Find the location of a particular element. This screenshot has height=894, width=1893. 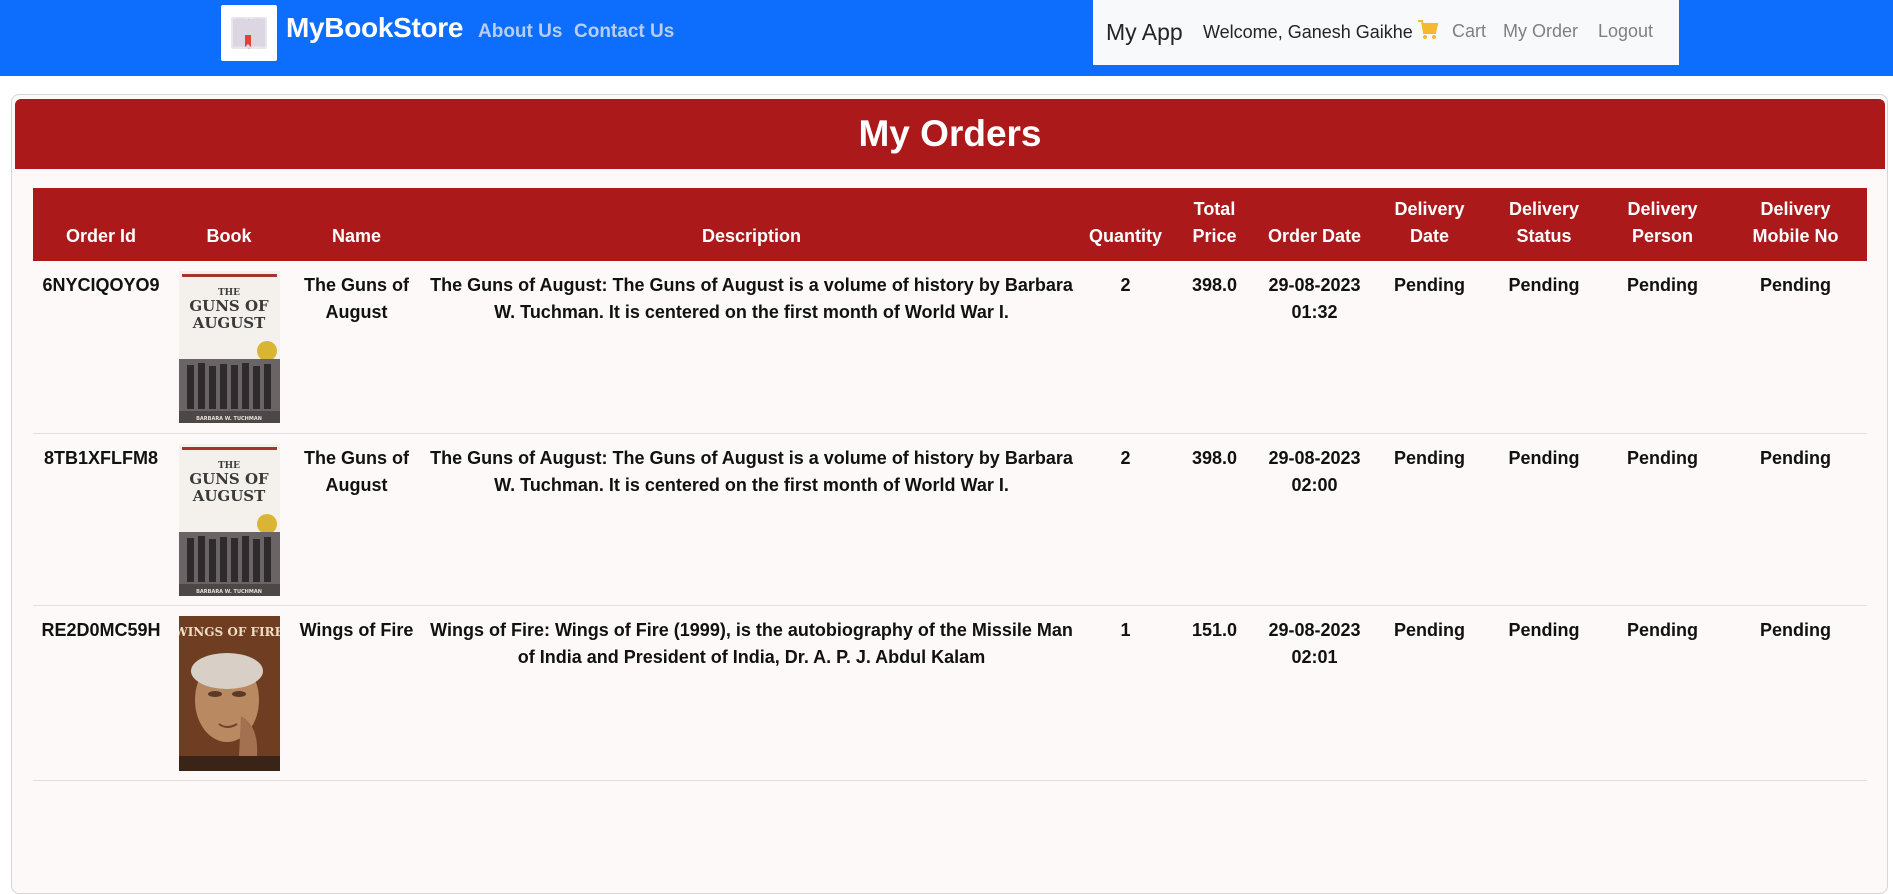

header-total-price-line2: Price is located at coordinates (1214, 236).